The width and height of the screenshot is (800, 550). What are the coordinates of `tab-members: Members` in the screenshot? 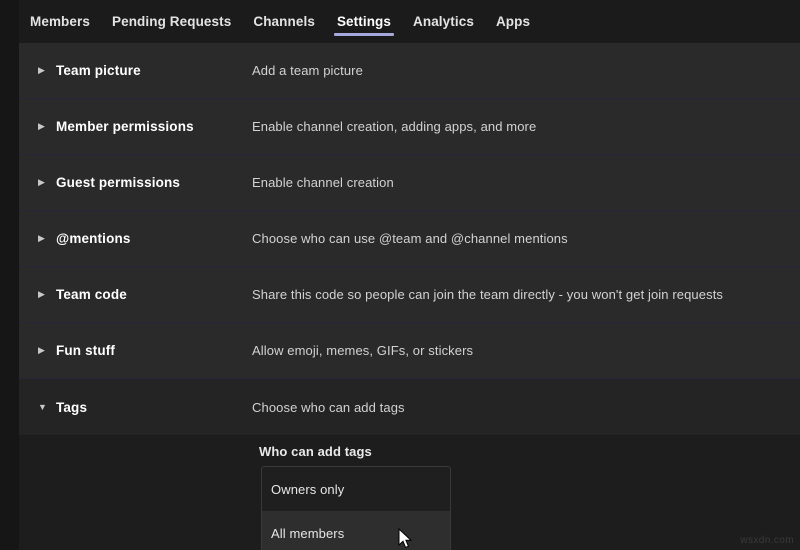 It's located at (60, 21).